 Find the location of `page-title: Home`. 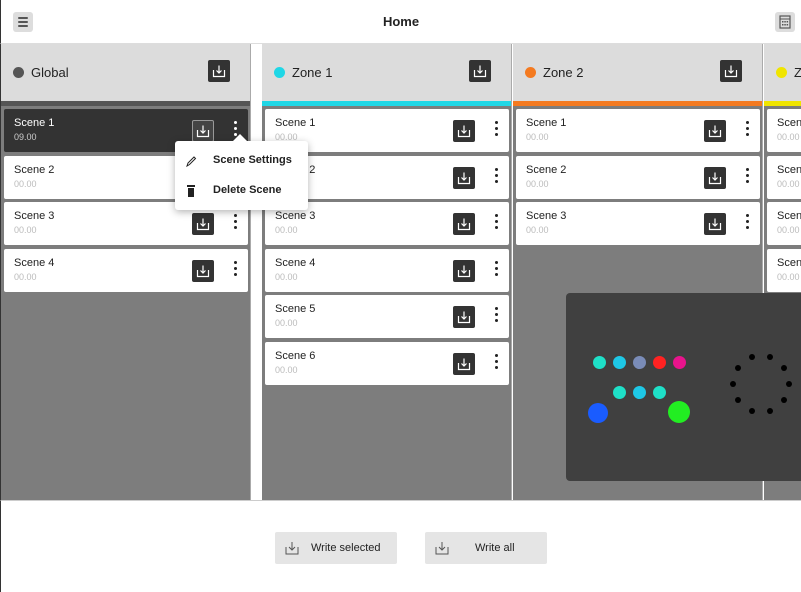

page-title: Home is located at coordinates (401, 21).